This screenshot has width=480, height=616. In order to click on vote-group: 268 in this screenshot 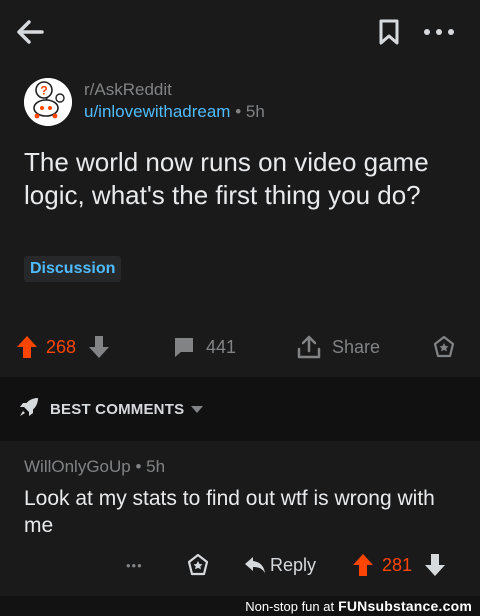, I will do `click(63, 347)`.